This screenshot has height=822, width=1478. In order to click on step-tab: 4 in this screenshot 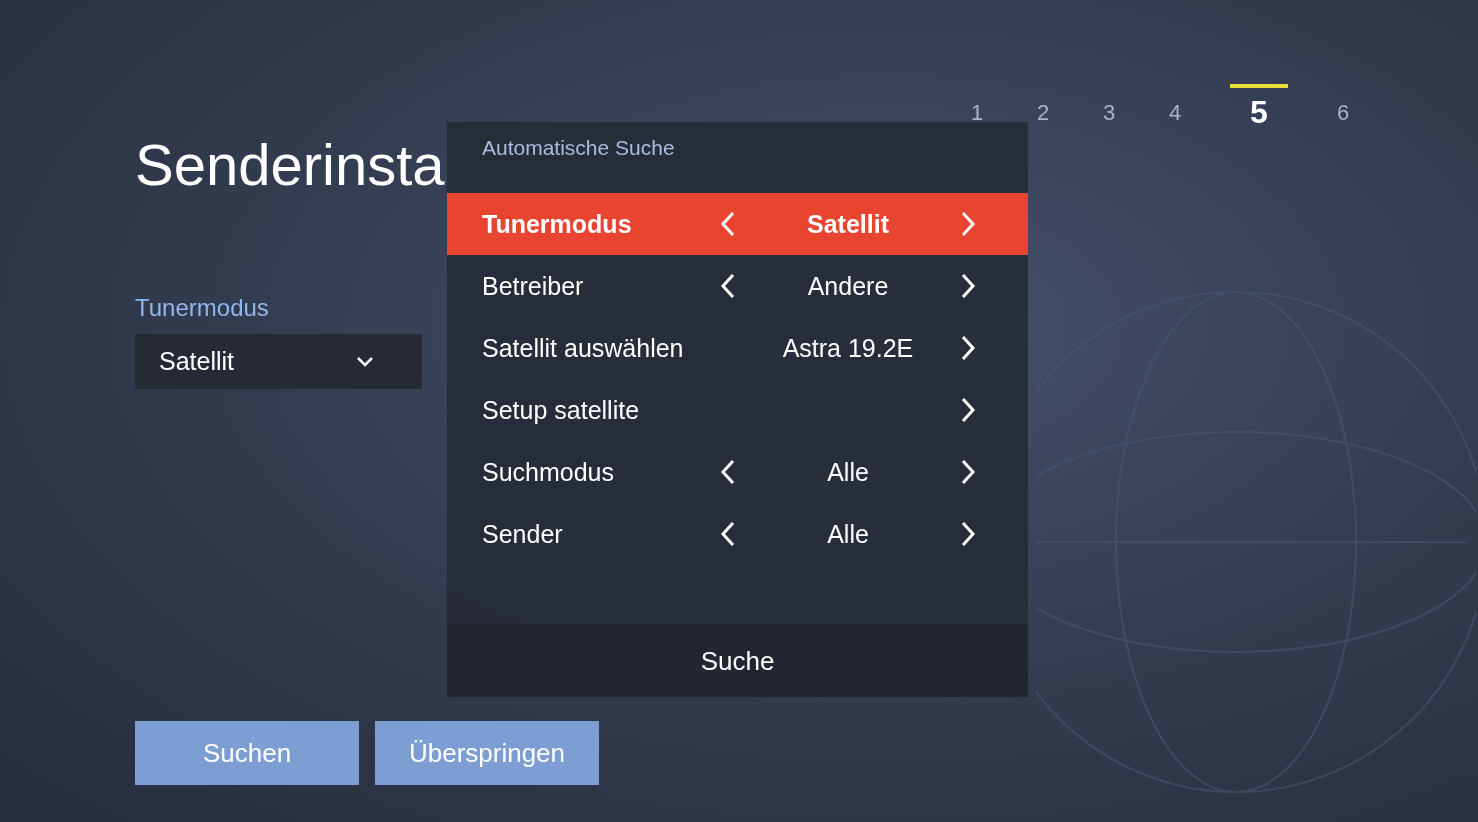, I will do `click(1175, 107)`.